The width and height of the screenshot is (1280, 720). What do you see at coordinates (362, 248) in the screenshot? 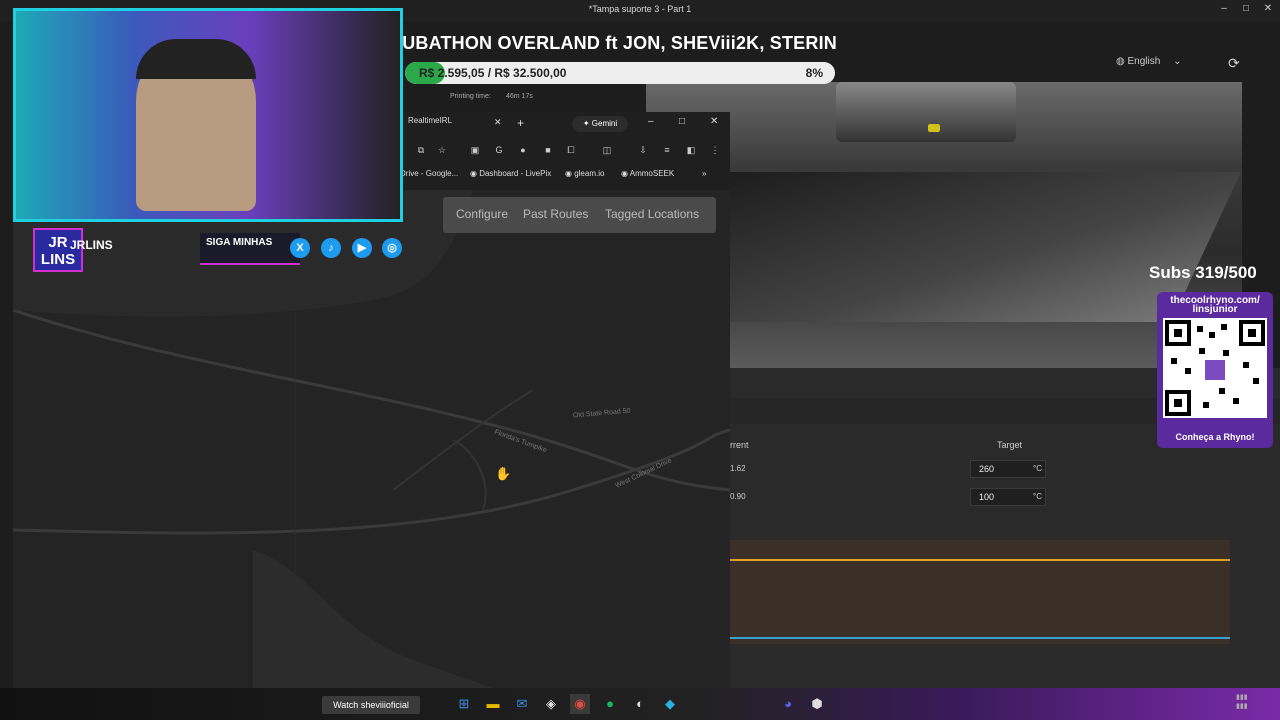
I see `youtube-icon: ▶` at bounding box center [362, 248].